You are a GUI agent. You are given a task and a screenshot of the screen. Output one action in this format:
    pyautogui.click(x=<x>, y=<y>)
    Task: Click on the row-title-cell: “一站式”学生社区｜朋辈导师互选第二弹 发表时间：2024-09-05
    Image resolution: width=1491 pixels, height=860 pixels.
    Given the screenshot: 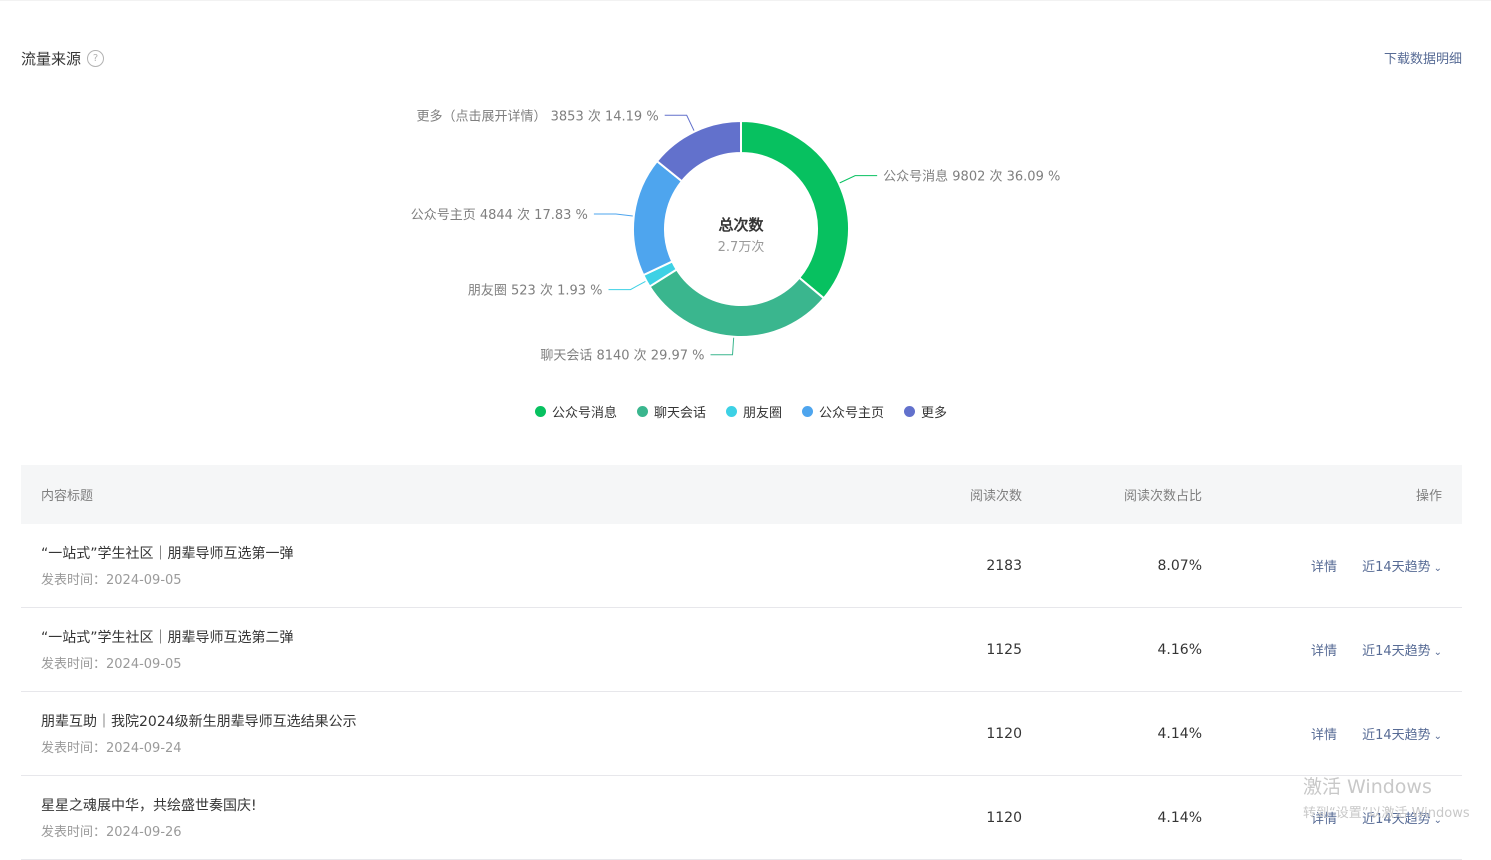 What is the action you would take?
    pyautogui.click(x=446, y=649)
    